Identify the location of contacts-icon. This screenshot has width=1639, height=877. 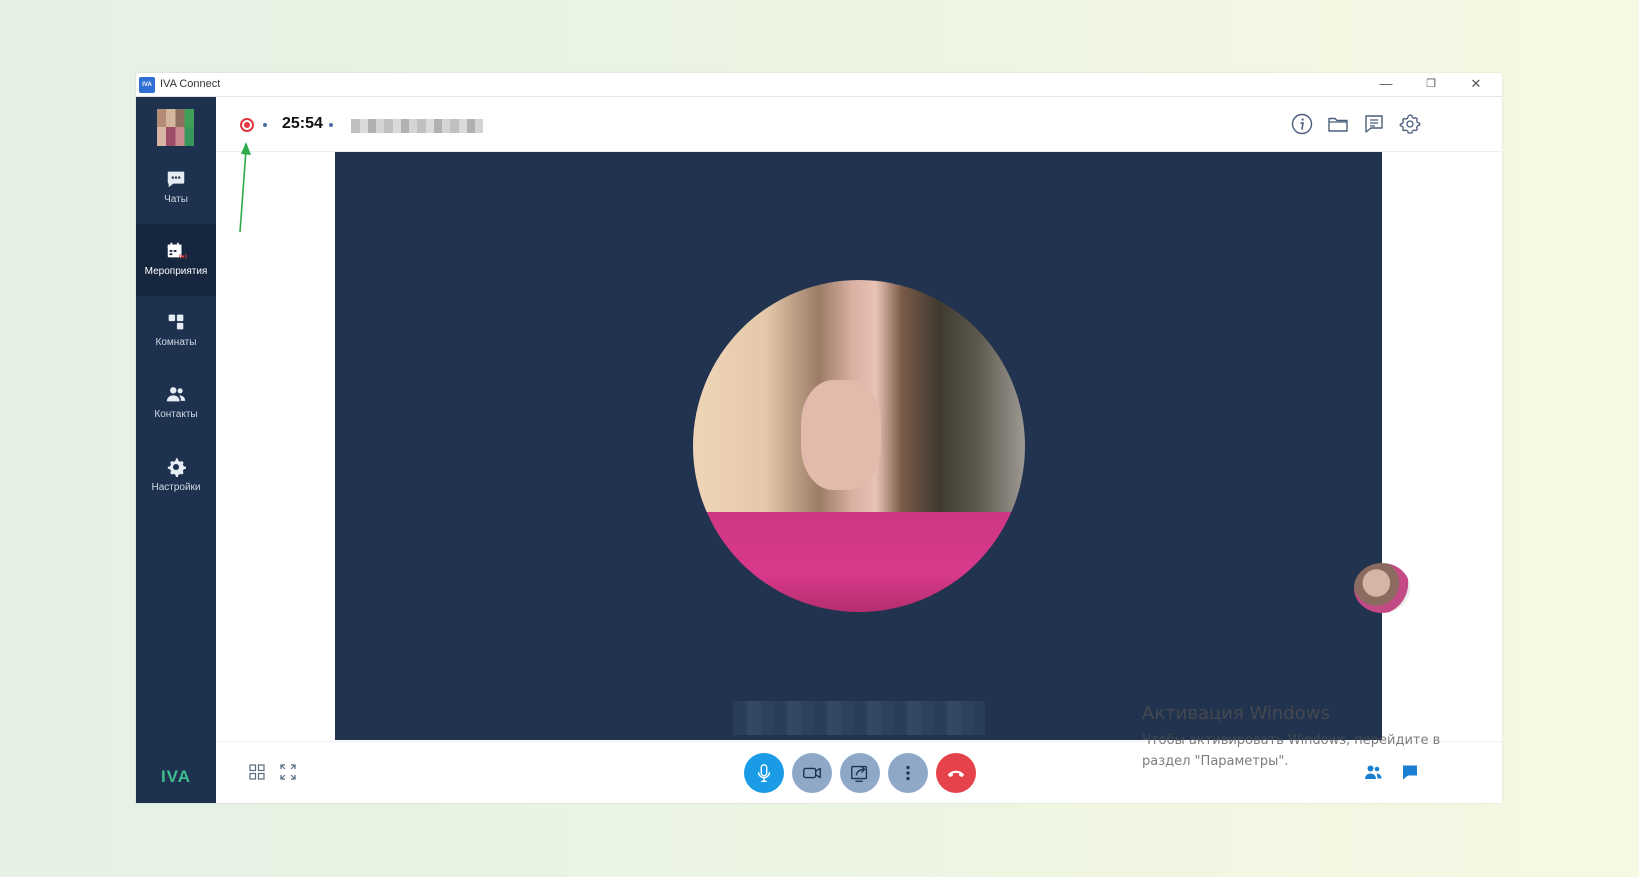
(176, 394).